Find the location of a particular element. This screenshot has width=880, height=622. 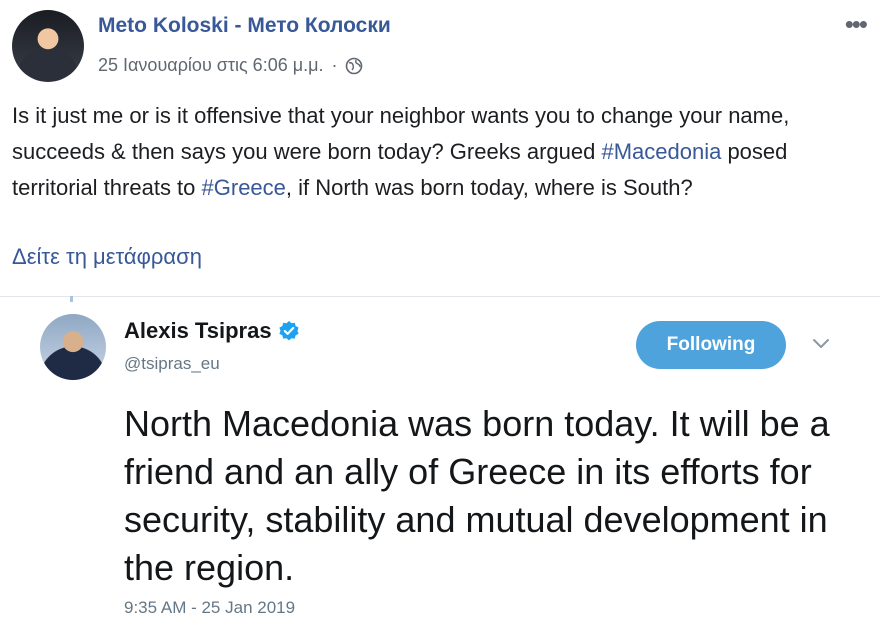

verified-icon is located at coordinates (288, 331).